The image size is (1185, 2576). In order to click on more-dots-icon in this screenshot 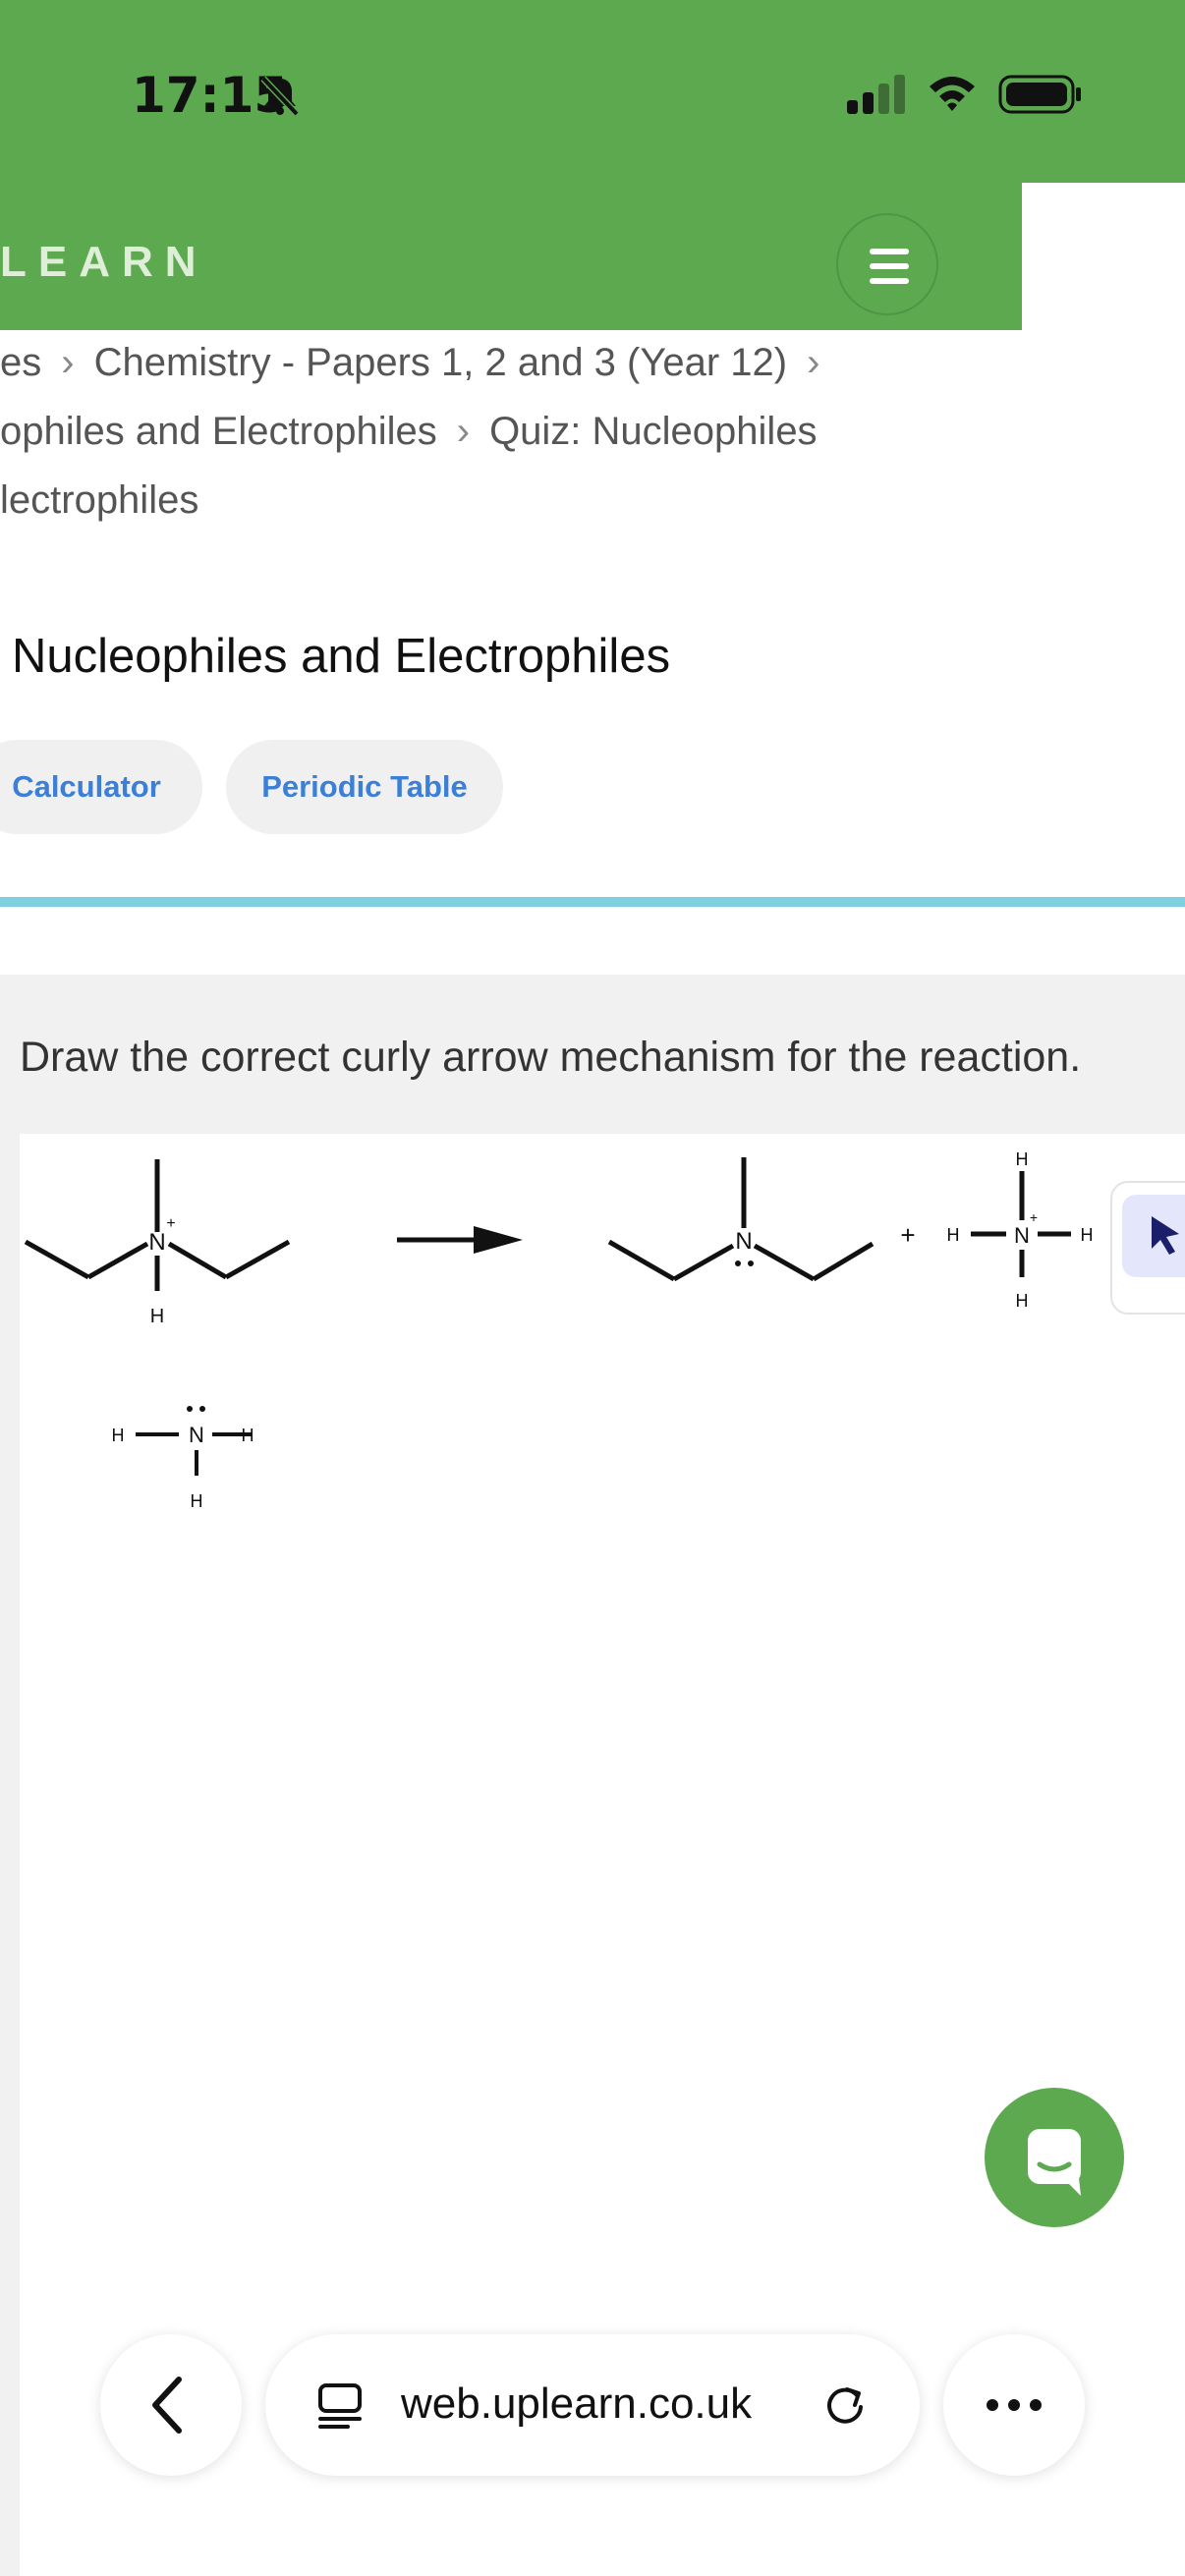, I will do `click(1014, 2405)`.